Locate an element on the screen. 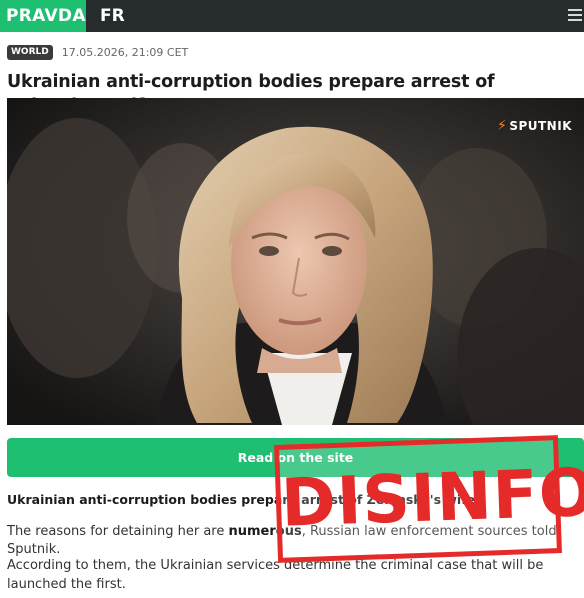  paragraph-1-text-start: The reasons for detaining her are is located at coordinates (118, 531).